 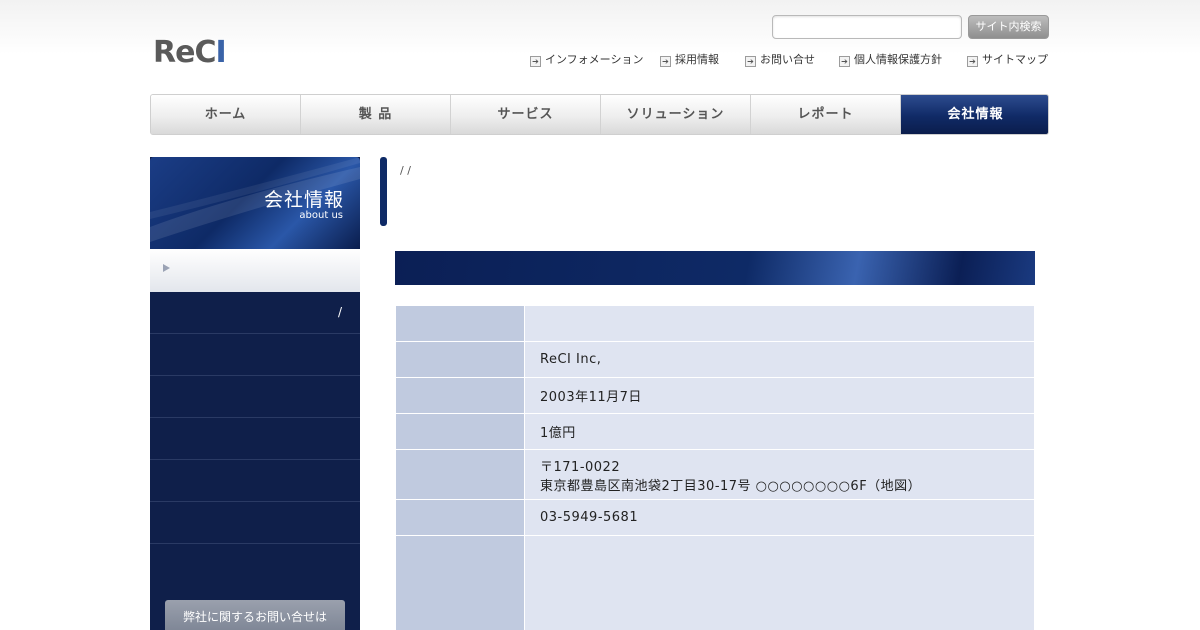 I want to click on util-link-contact: ➔ お問い合せ, so click(x=780, y=60).